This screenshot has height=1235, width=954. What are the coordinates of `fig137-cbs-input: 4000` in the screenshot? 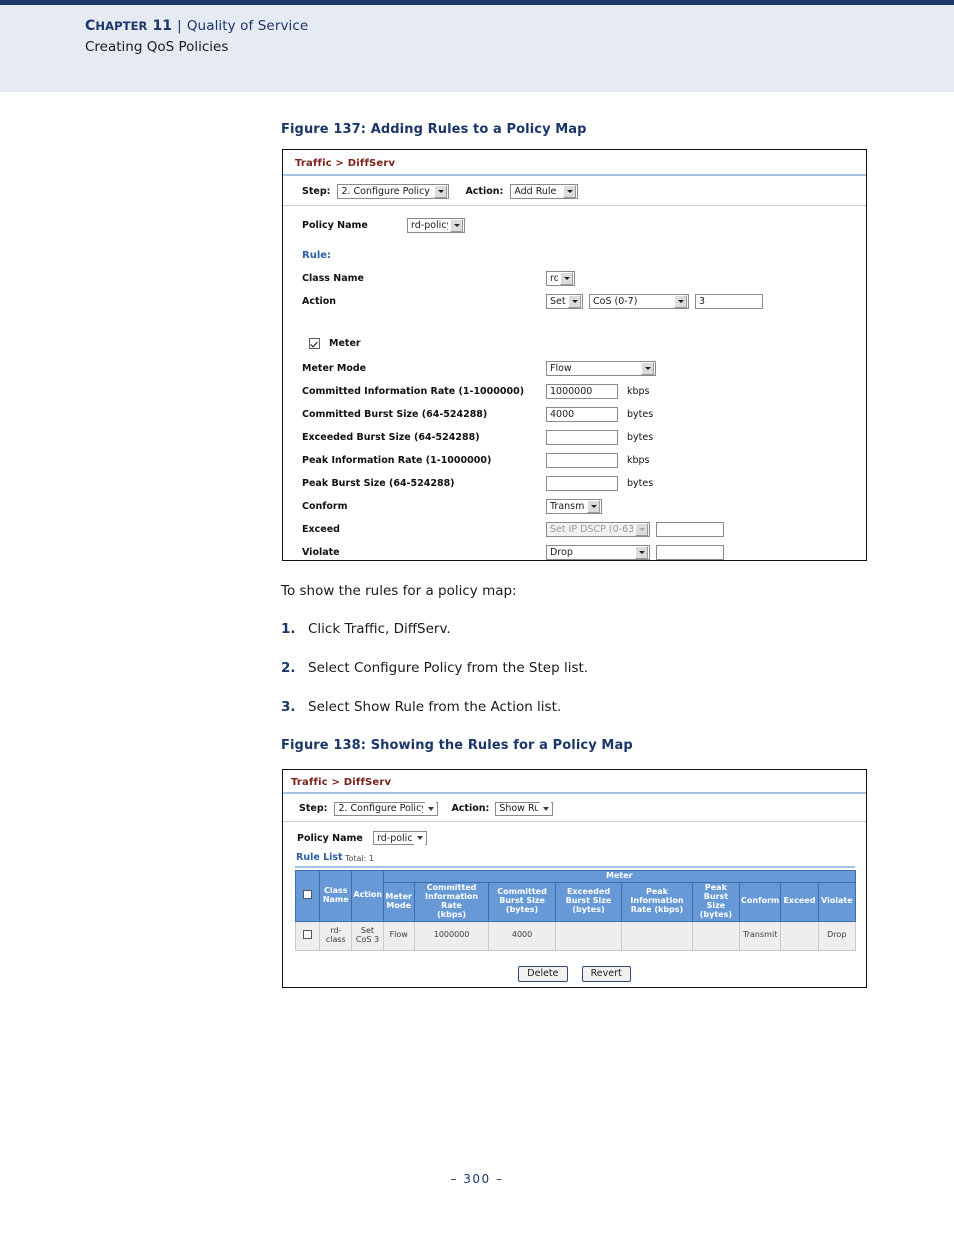 It's located at (582, 414).